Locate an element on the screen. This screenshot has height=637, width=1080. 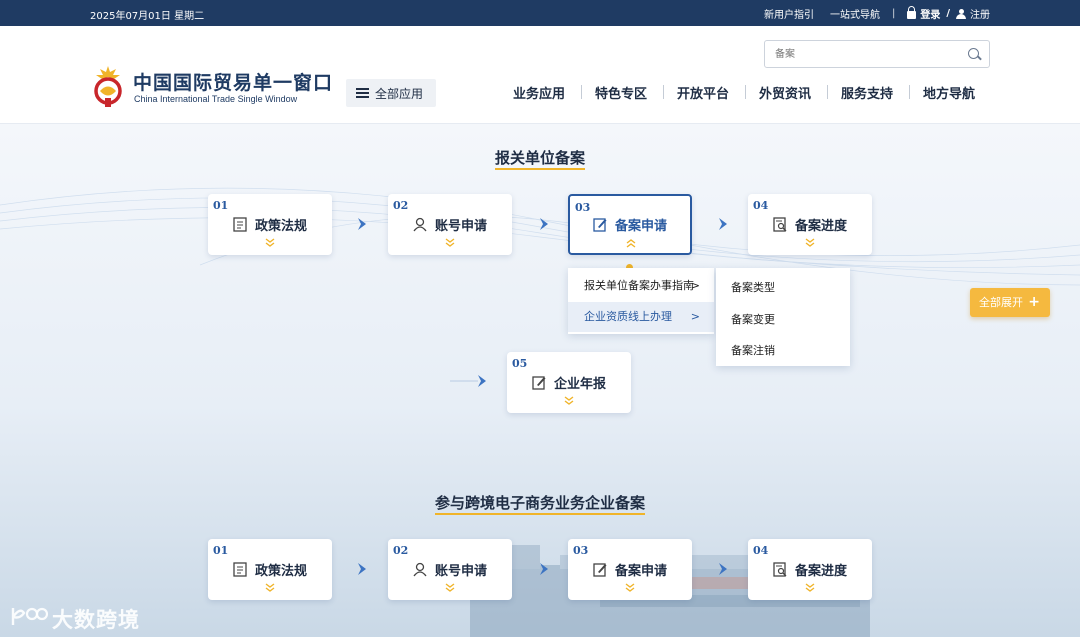
submenu-item-filing-type: 备案类型 is located at coordinates (753, 287).